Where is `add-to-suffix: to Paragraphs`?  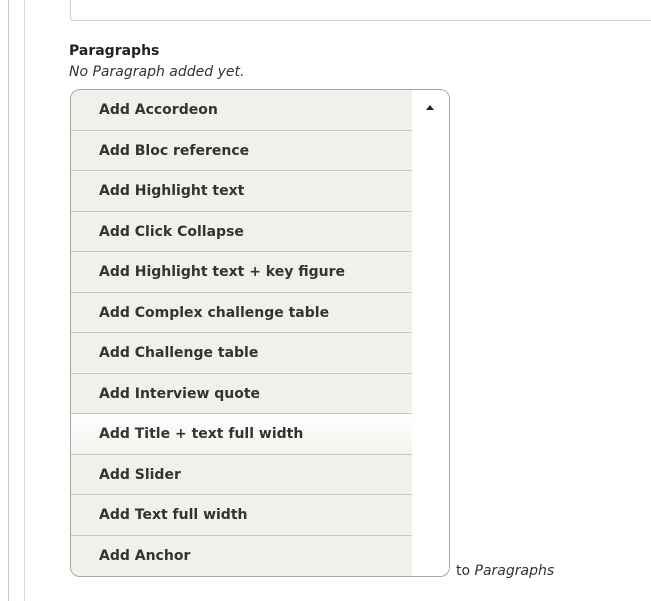 add-to-suffix: to Paragraphs is located at coordinates (505, 571).